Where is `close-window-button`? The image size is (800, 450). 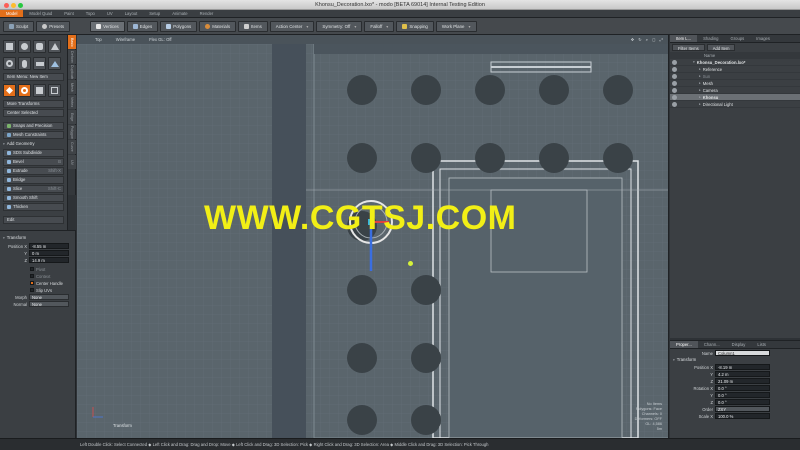 close-window-button is located at coordinates (6, 5).